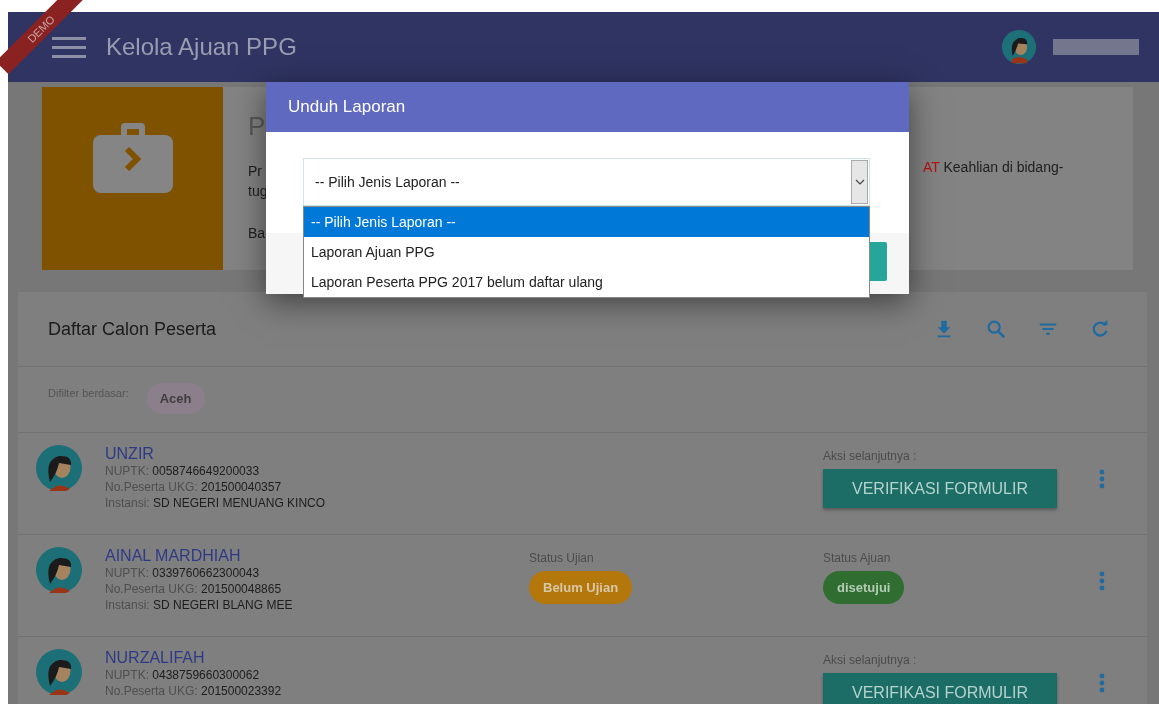 The image size is (1159, 704). What do you see at coordinates (993, 167) in the screenshot?
I see `info-text: AT Keahlian di bidang-` at bounding box center [993, 167].